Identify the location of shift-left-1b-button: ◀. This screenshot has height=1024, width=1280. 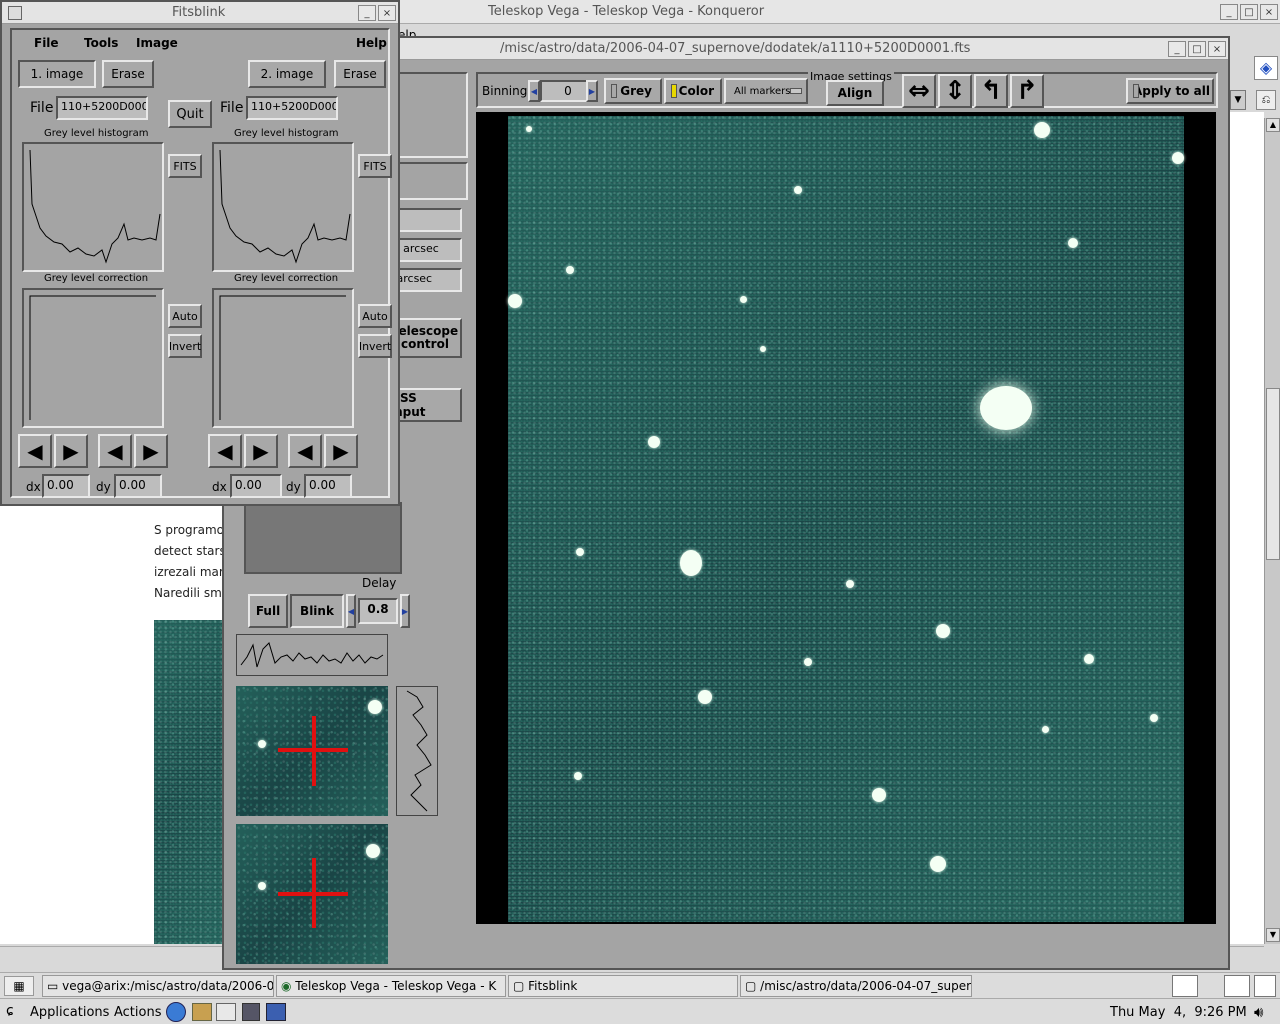
(115, 451).